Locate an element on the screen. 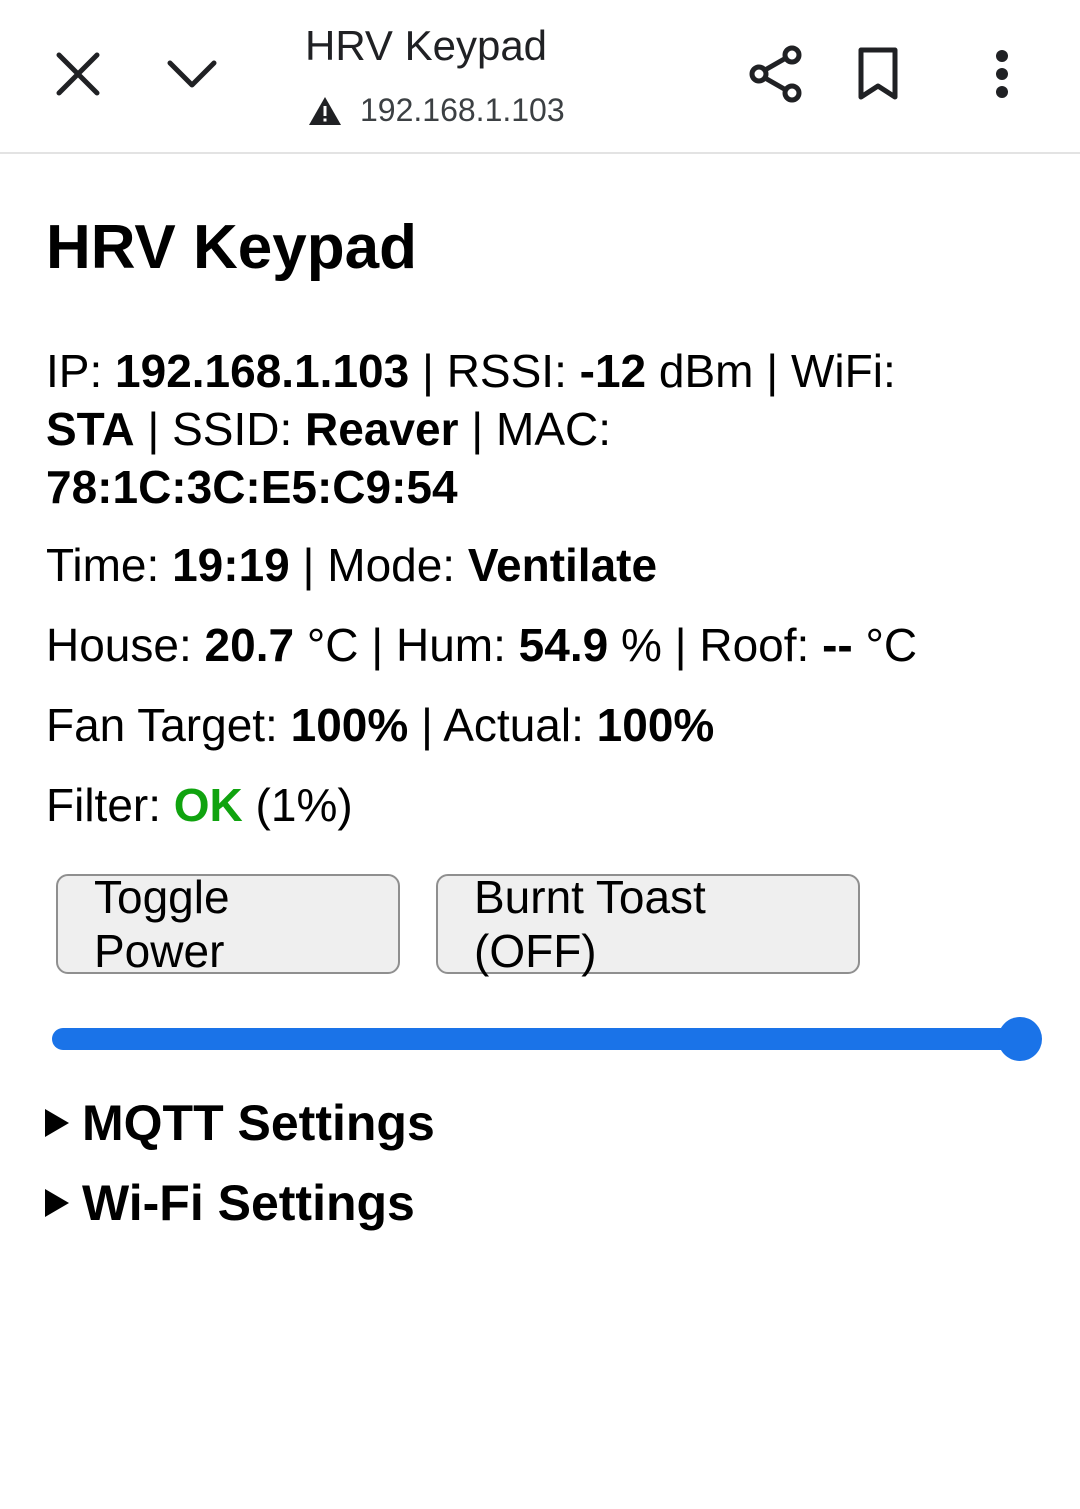  browser-url: 192.168.1.103 is located at coordinates (436, 110).